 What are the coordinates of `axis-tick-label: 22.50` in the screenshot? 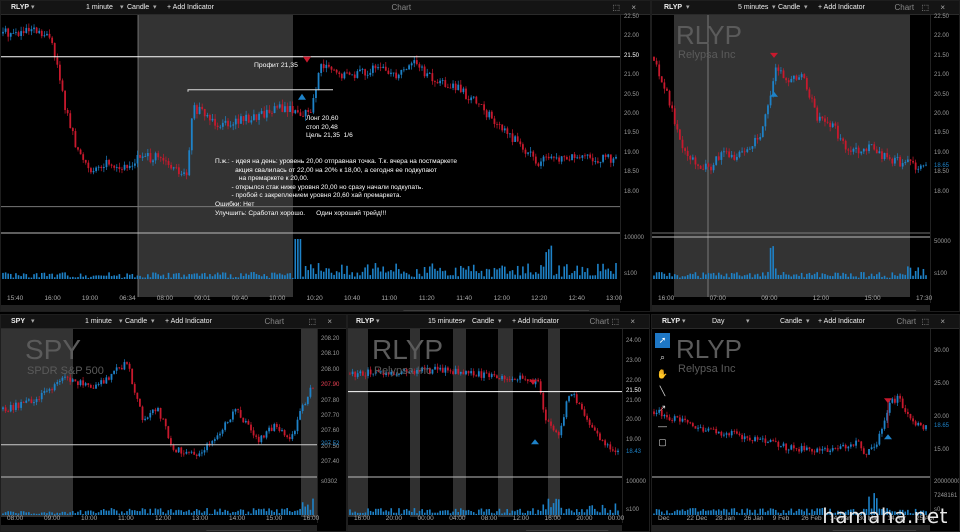 It's located at (942, 17).